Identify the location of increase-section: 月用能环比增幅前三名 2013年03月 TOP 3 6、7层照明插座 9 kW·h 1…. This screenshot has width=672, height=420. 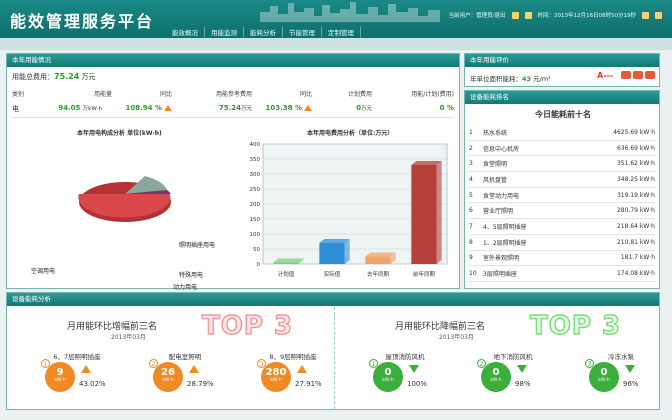
(170, 358).